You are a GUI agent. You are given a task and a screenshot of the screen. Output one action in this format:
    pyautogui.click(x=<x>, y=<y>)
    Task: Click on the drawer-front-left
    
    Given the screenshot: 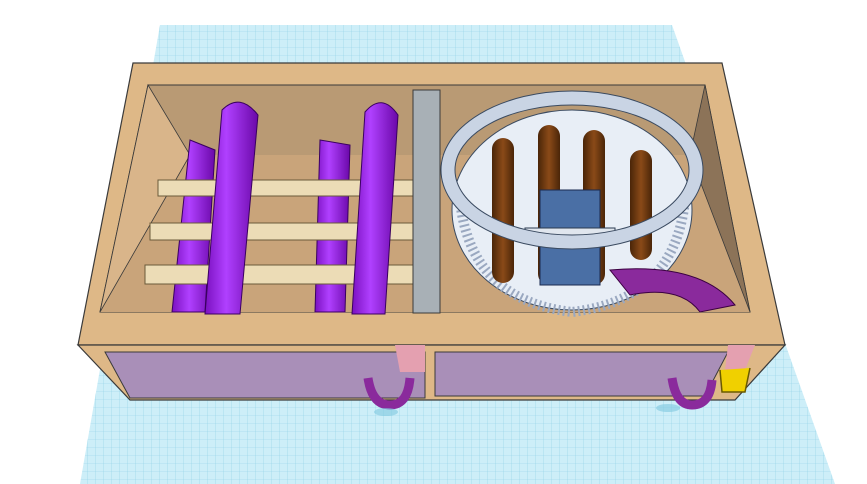 What is the action you would take?
    pyautogui.click(x=265, y=375)
    